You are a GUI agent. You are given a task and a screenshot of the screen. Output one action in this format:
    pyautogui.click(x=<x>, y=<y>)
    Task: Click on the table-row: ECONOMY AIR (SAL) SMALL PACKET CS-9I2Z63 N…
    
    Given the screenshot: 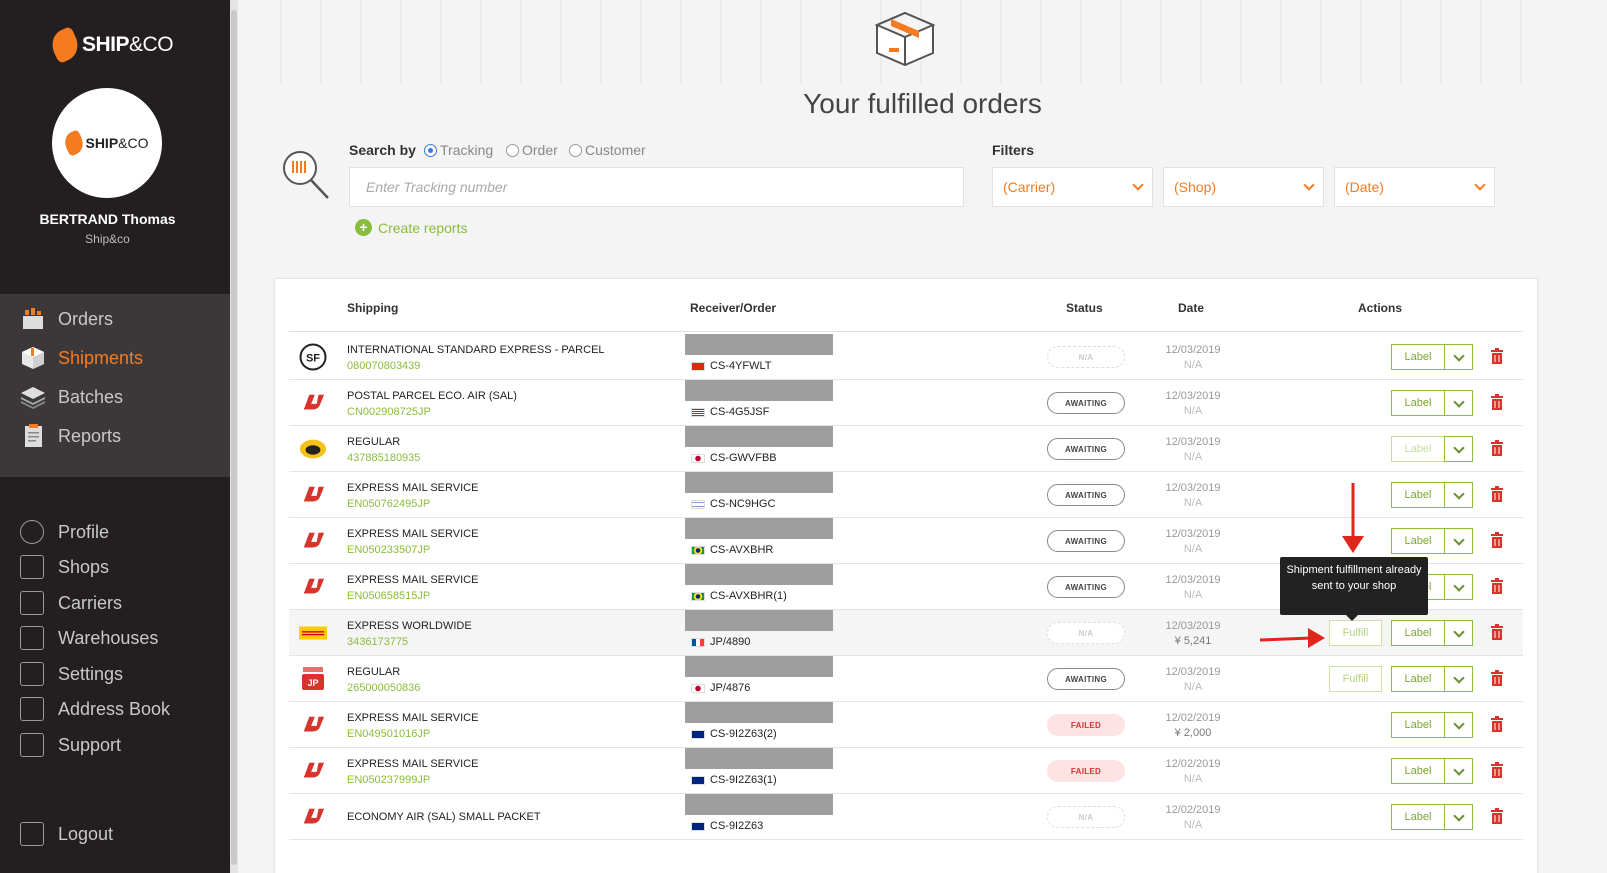 What is the action you would take?
    pyautogui.click(x=906, y=817)
    